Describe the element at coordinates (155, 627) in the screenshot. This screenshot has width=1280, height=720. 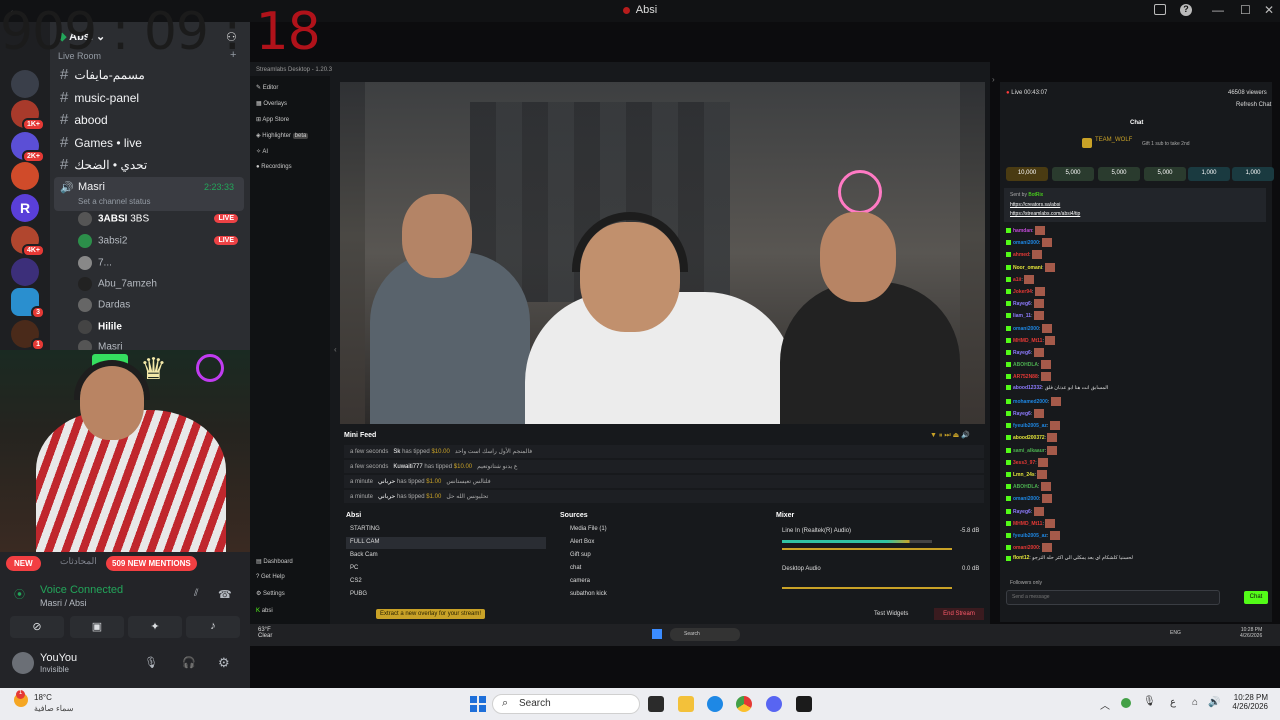
I see `activities-button: ✦` at that location.